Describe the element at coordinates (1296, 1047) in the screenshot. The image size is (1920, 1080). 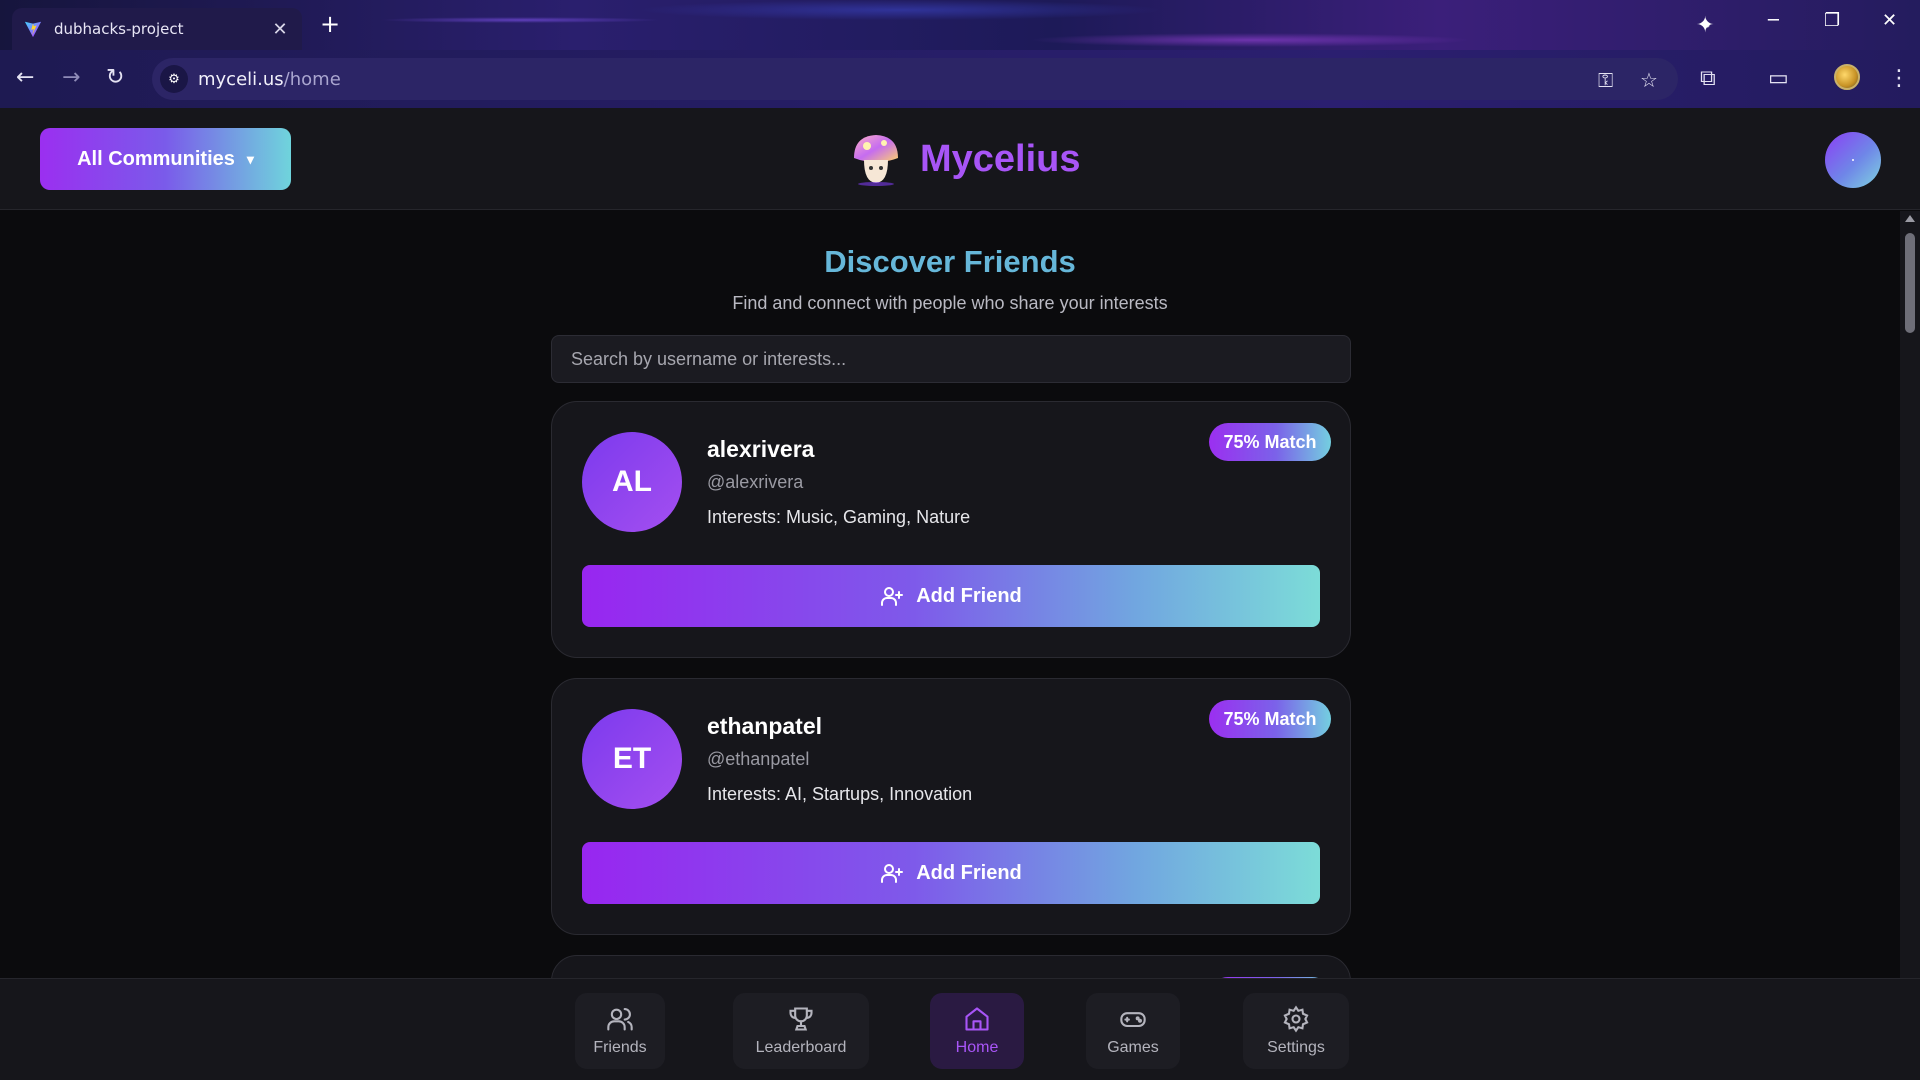
I see `nav-settings-label: Settings` at that location.